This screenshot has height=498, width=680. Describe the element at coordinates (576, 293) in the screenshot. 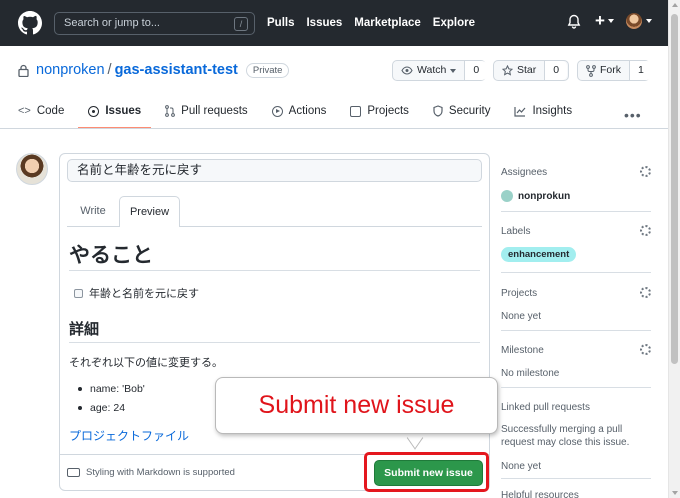

I see `projects-heading: Projects` at that location.